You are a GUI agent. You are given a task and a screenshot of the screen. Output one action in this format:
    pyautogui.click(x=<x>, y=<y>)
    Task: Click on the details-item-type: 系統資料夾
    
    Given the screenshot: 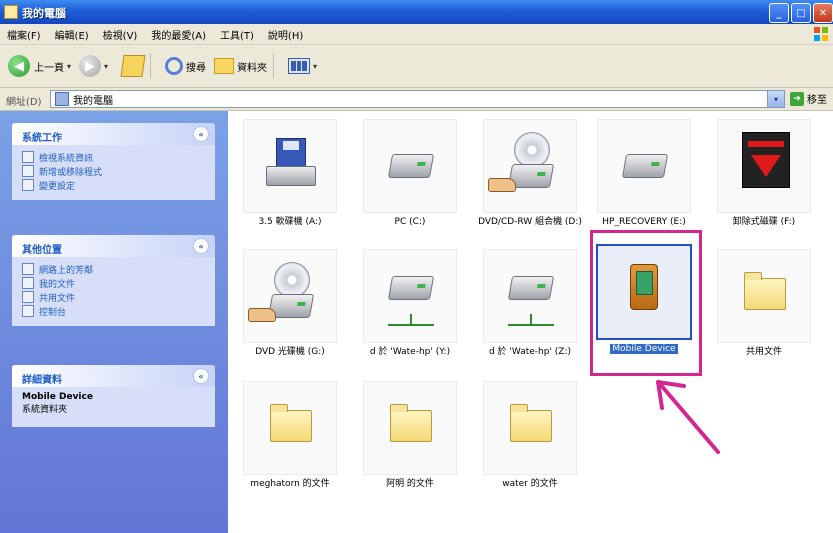 What is the action you would take?
    pyautogui.click(x=45, y=410)
    